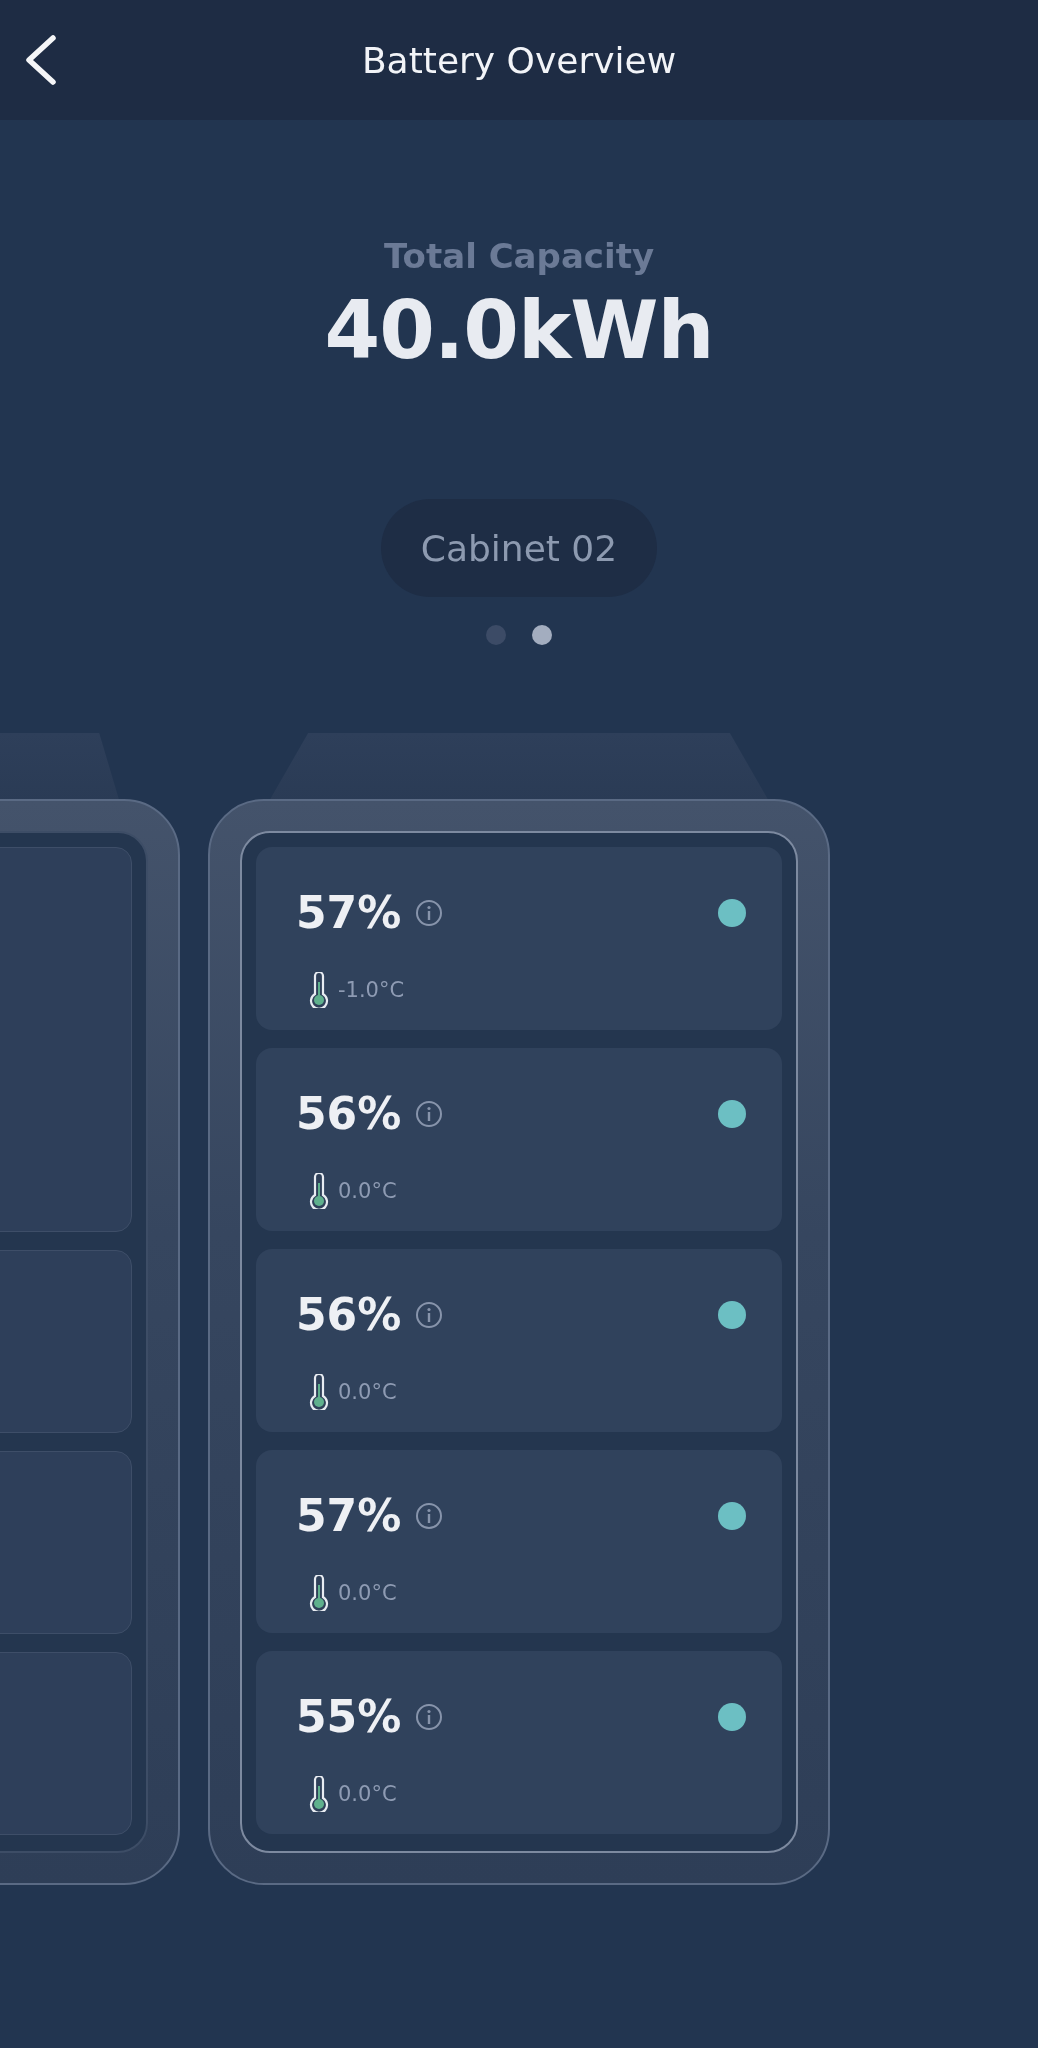 The height and width of the screenshot is (2048, 1038). I want to click on capacity-value: 40.0kWh, so click(519, 330).